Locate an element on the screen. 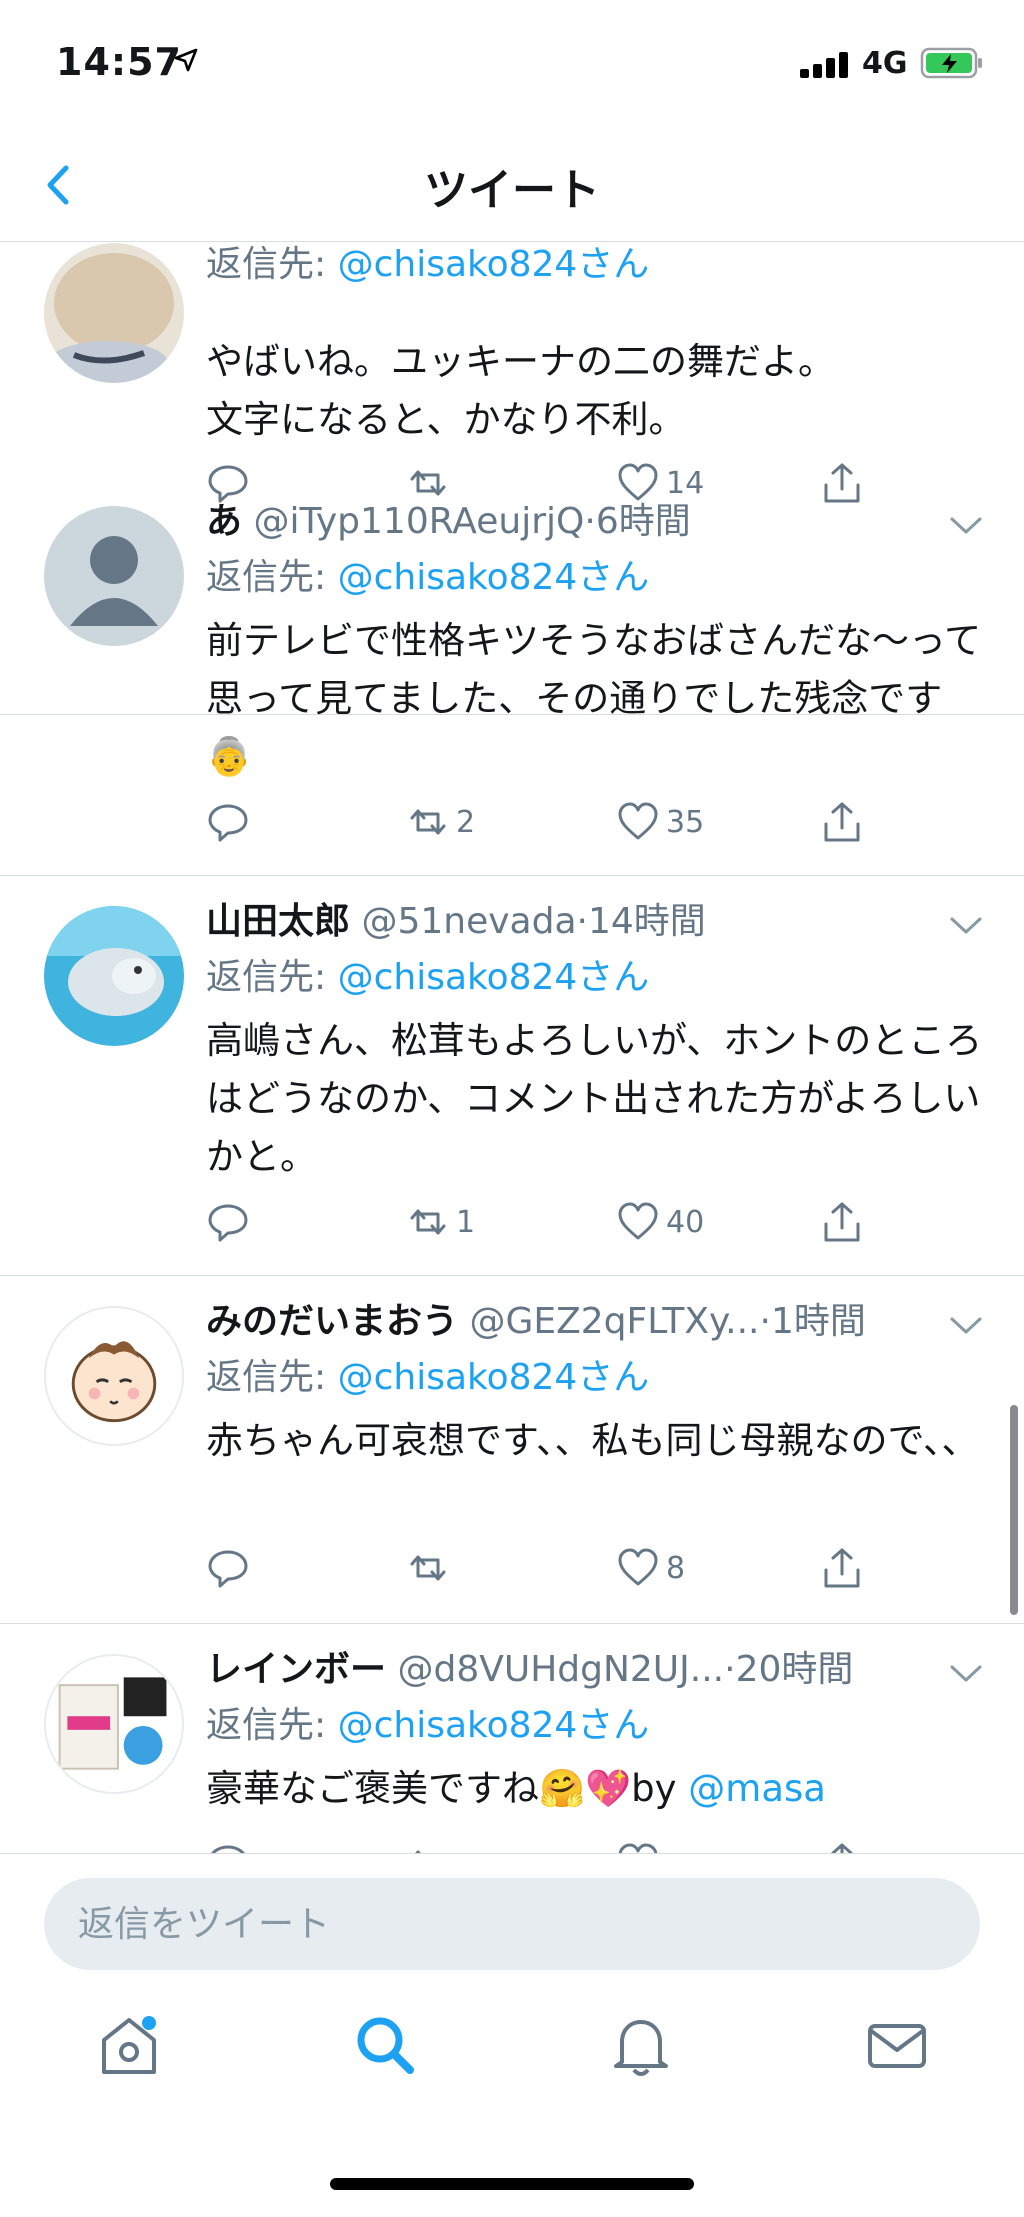 The image size is (1024, 2217). tweet-text: 豪華なご褒美ですね🤗💖by @masa is located at coordinates (516, 1788).